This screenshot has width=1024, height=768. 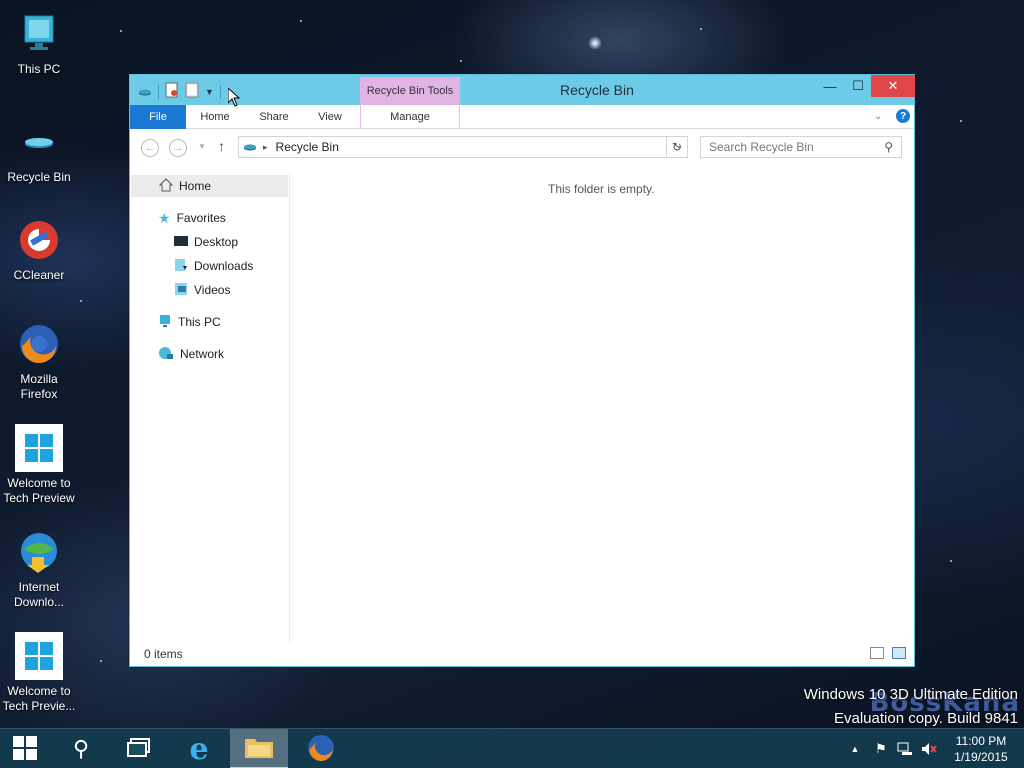 I want to click on task-view-button, so click(x=139, y=748).